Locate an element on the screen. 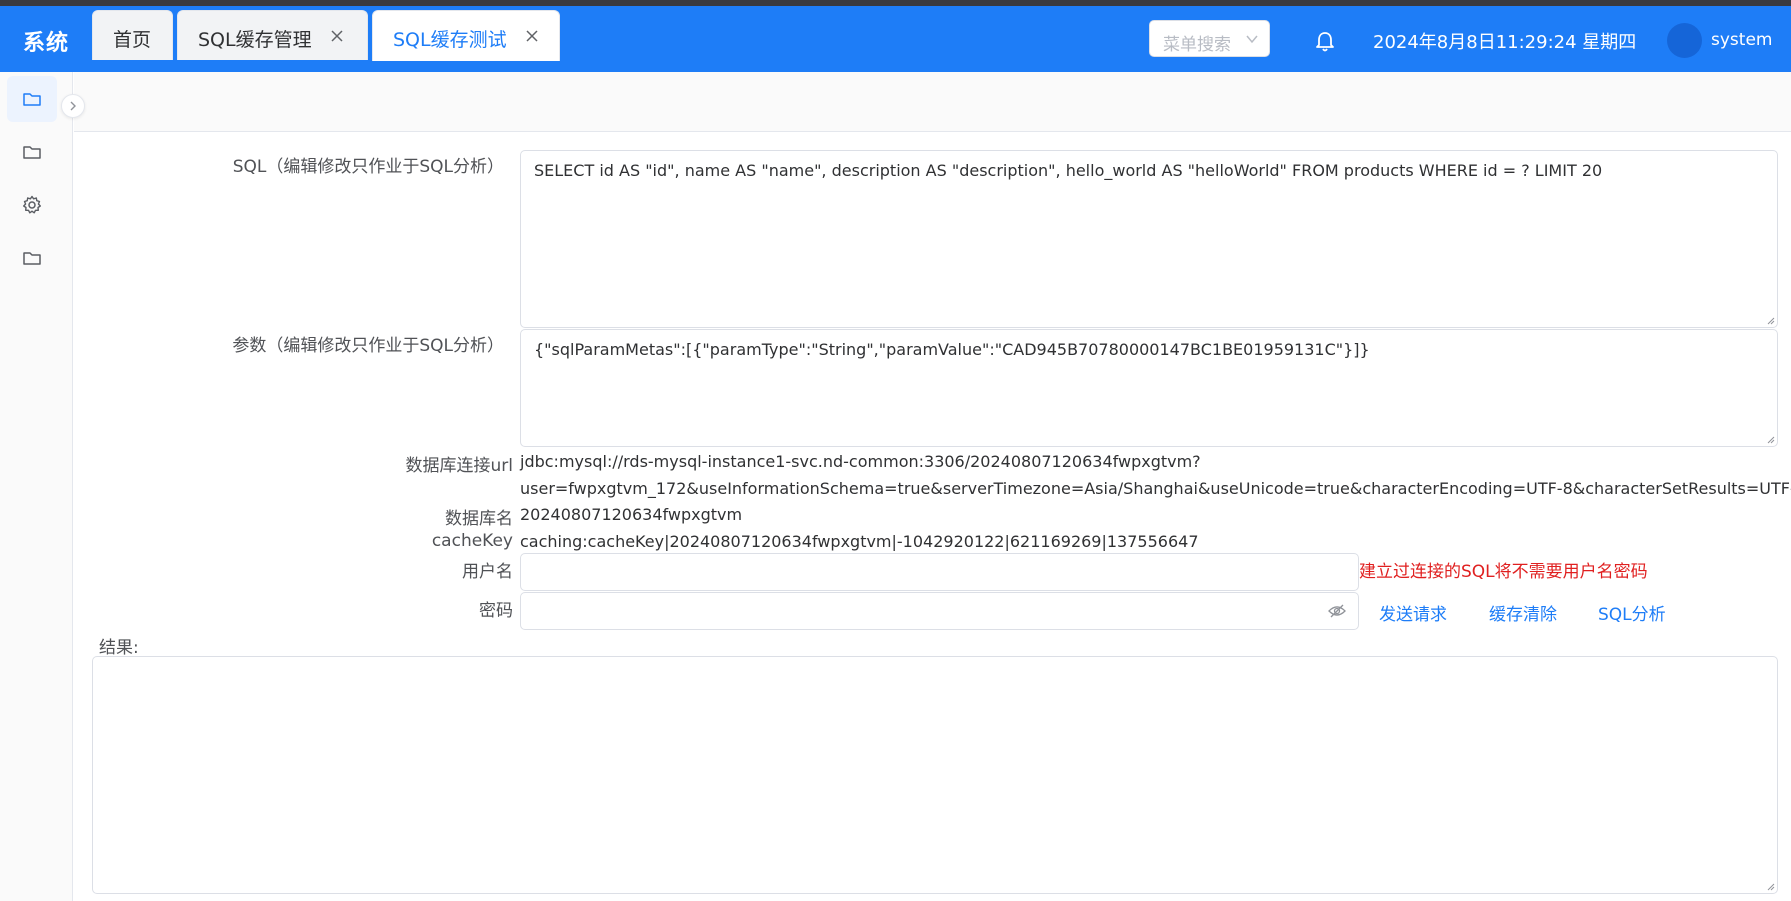  tabs-bar is located at coordinates (932, 102).